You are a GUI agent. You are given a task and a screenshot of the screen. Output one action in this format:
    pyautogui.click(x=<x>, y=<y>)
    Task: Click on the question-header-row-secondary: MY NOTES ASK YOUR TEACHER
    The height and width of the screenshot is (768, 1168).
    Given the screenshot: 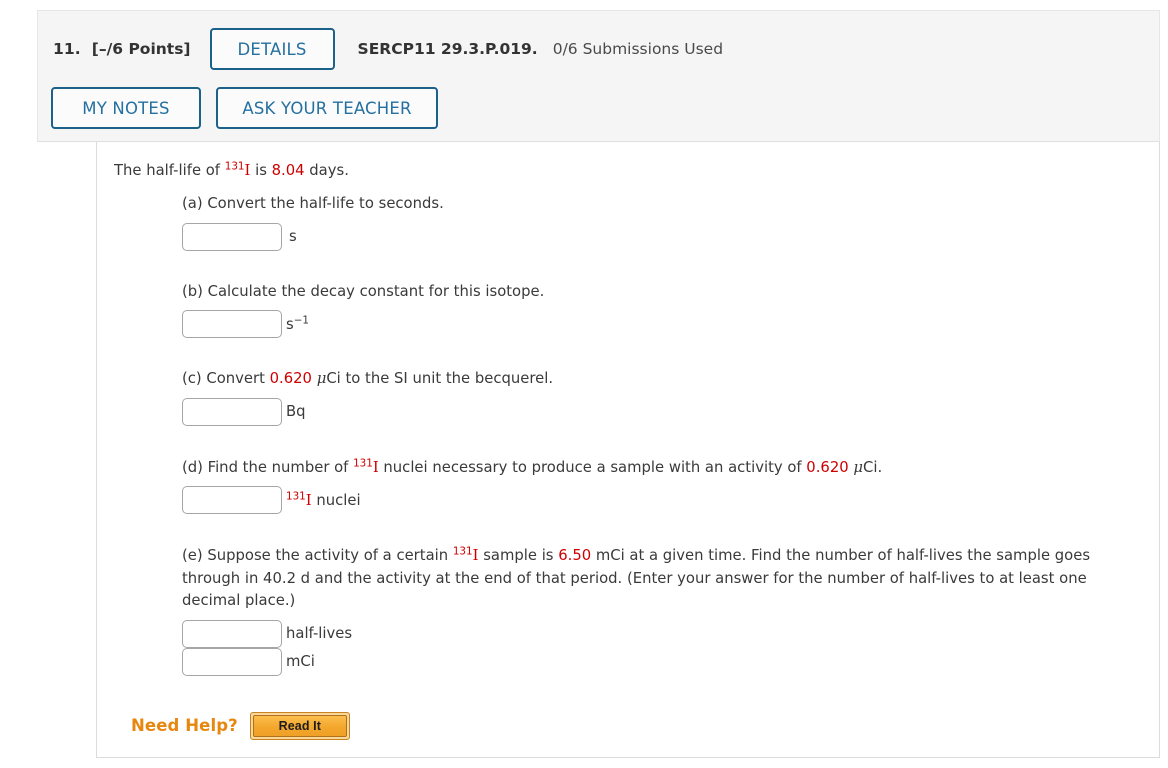 What is the action you would take?
    pyautogui.click(x=238, y=115)
    